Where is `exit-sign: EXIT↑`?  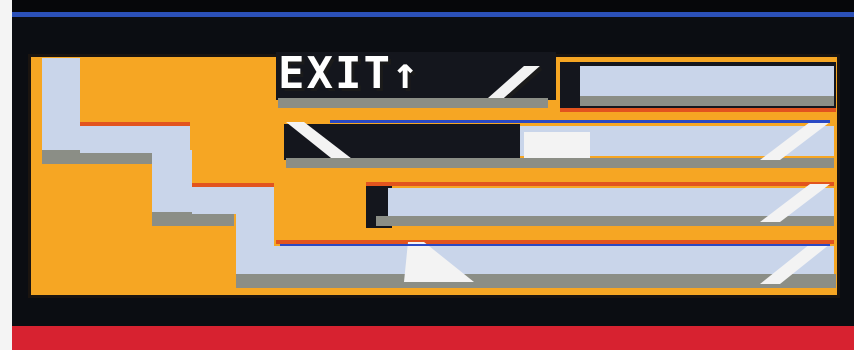 exit-sign: EXIT↑ is located at coordinates (349, 73).